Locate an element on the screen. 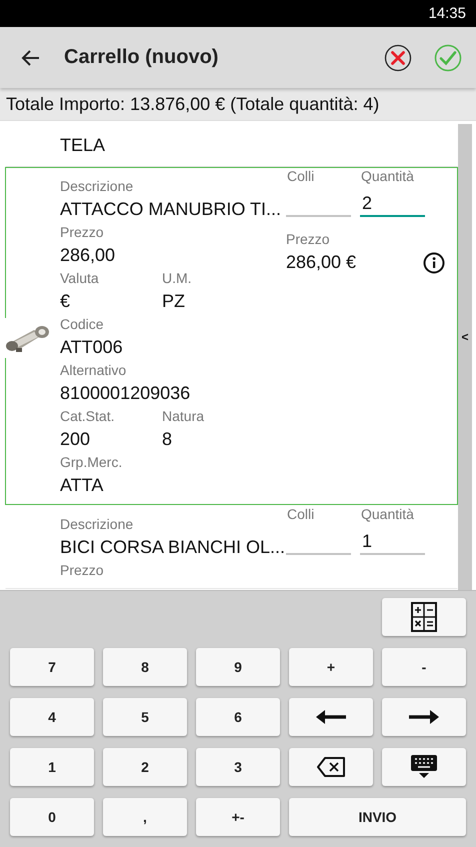 Image resolution: width=476 pixels, height=847 pixels. left-key is located at coordinates (331, 717).